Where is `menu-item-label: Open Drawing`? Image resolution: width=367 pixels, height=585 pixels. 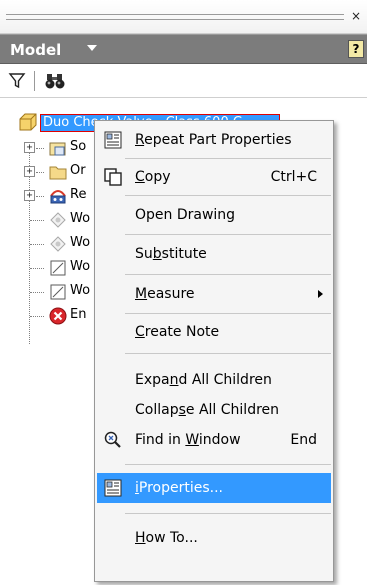 menu-item-label: Open Drawing is located at coordinates (185, 215).